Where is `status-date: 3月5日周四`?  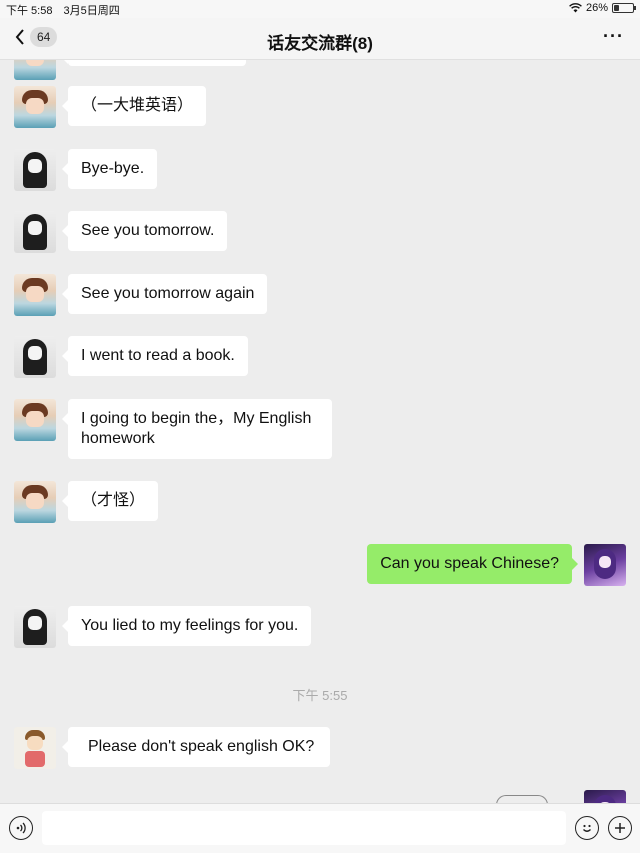 status-date: 3月5日周四 is located at coordinates (91, 11).